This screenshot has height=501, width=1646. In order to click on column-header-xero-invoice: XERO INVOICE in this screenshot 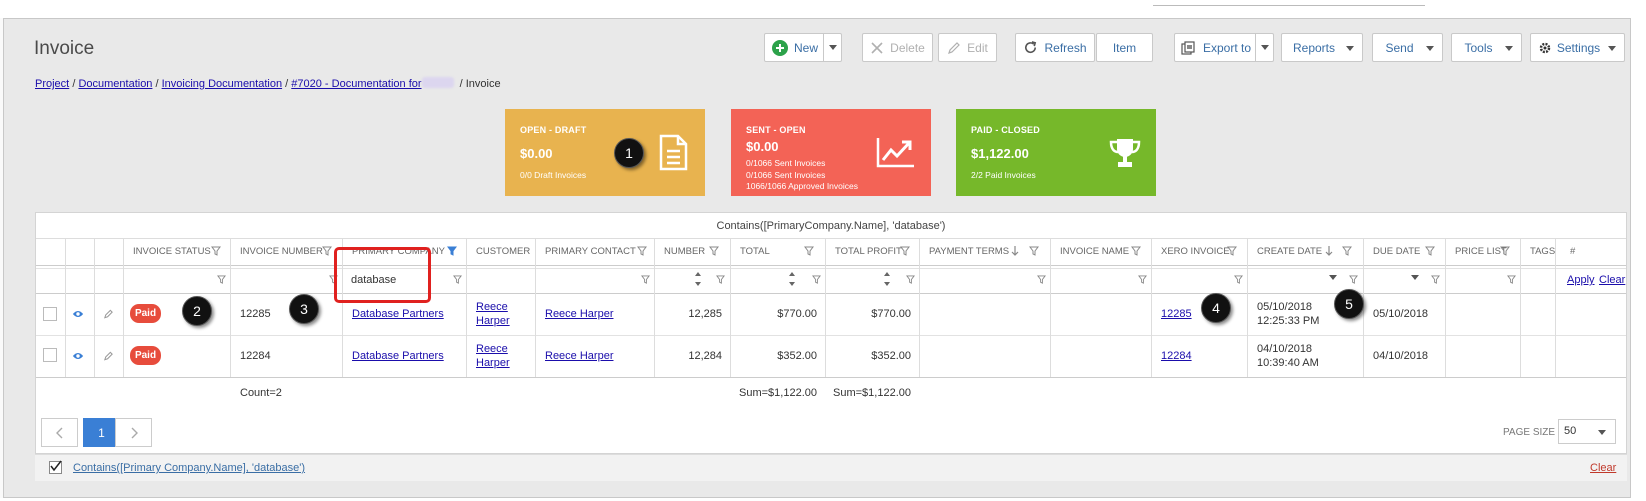, I will do `click(1195, 251)`.